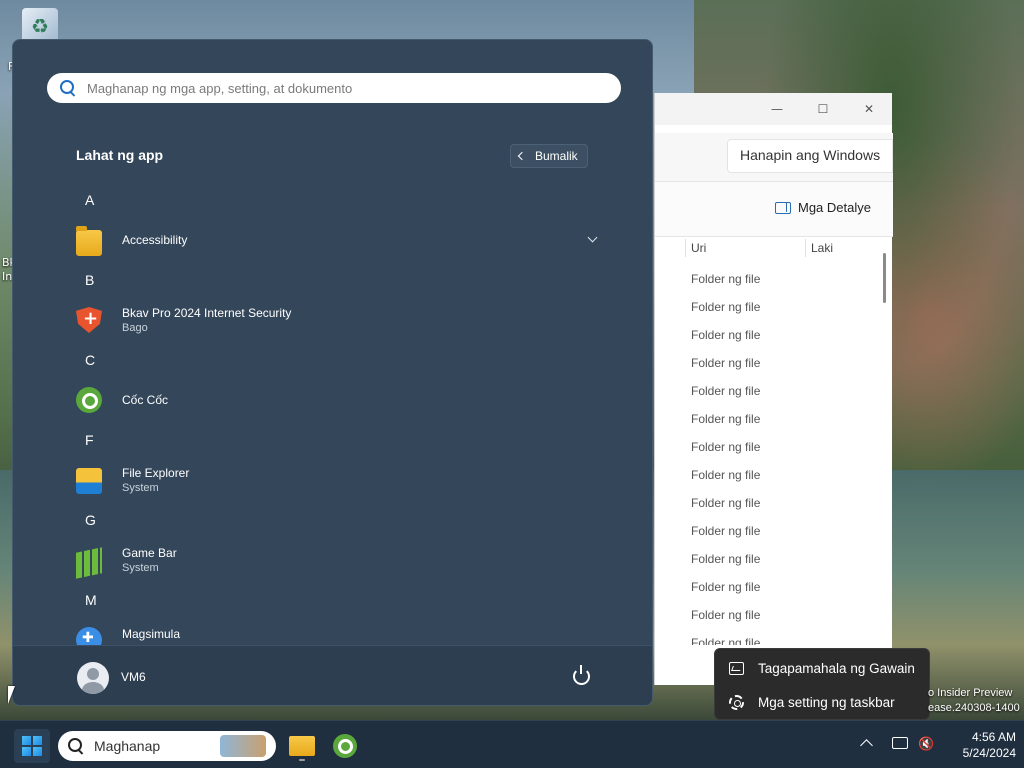  I want to click on column-header-size: Laki, so click(822, 248).